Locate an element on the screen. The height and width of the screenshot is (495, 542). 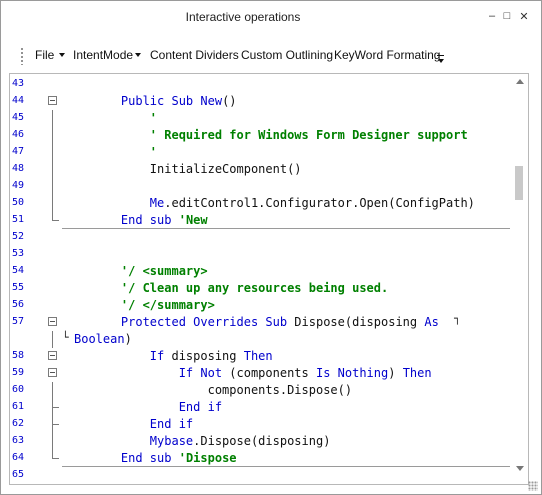
resize-grip-icon is located at coordinates (533, 486).